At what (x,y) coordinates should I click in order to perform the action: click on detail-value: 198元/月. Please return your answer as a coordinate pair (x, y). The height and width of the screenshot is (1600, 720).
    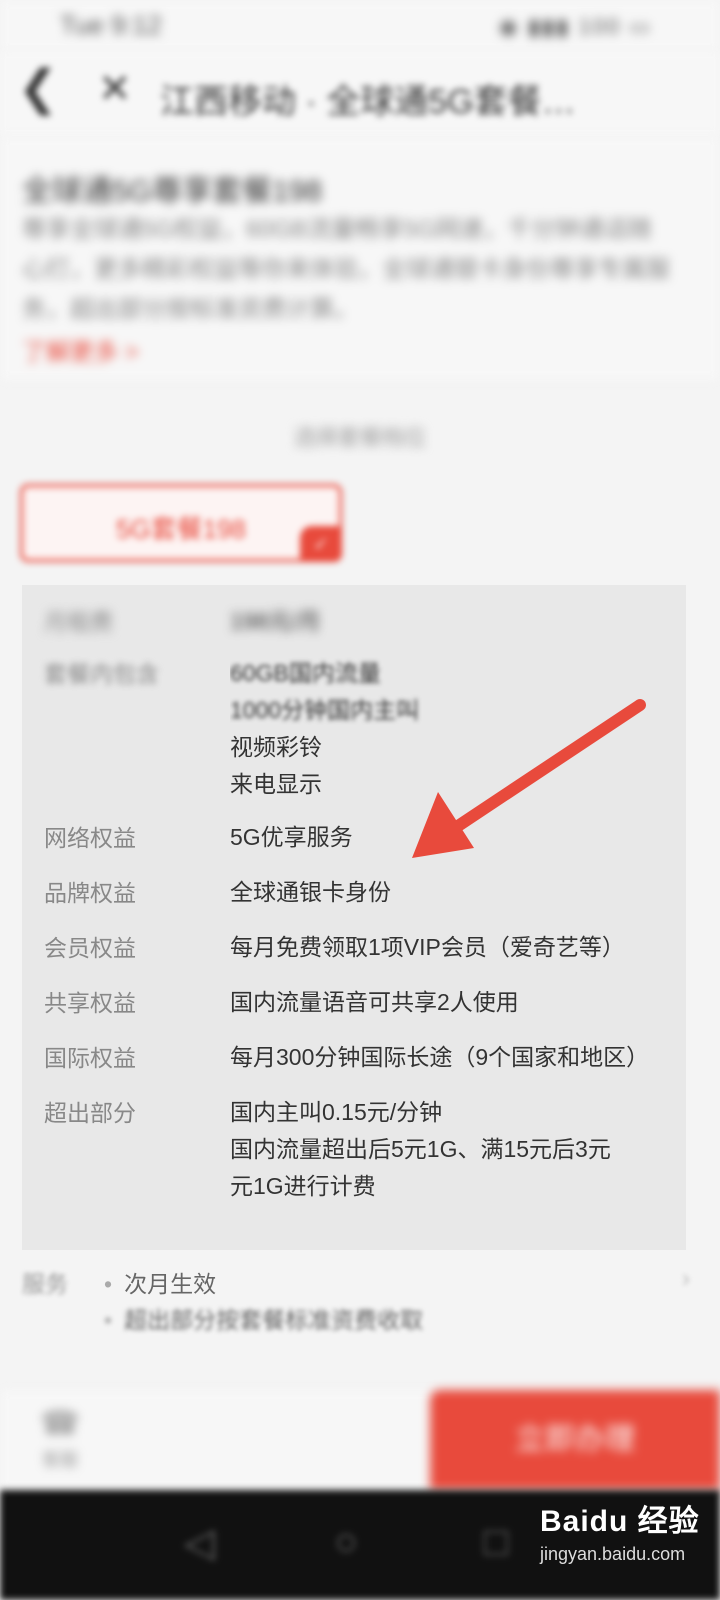
    Looking at the image, I should click on (275, 621).